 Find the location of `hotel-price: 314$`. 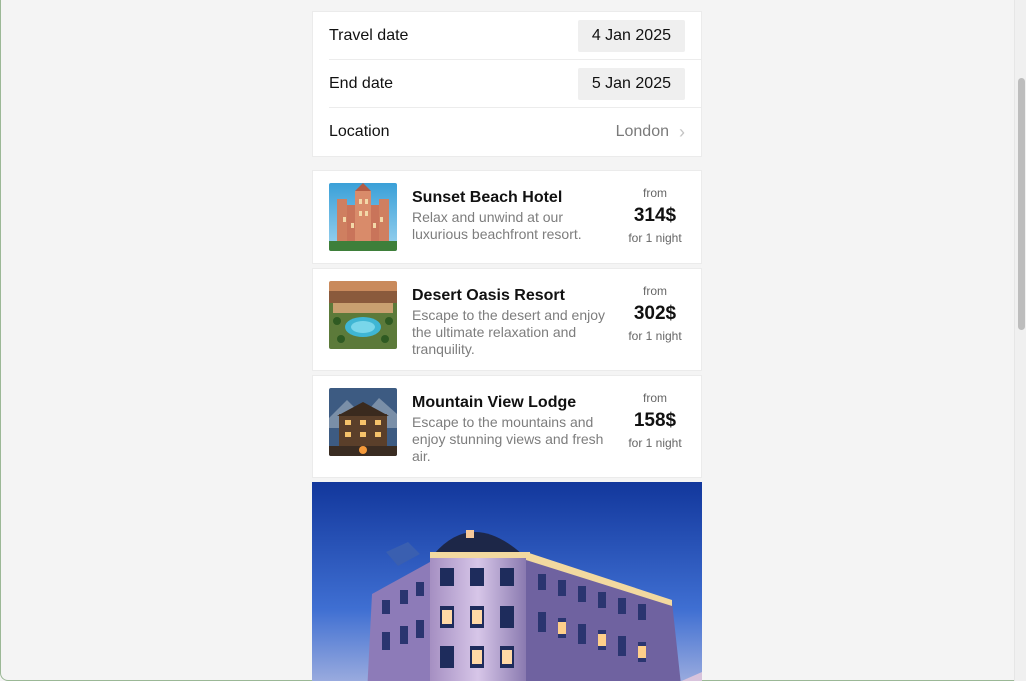

hotel-price: 314$ is located at coordinates (655, 215).